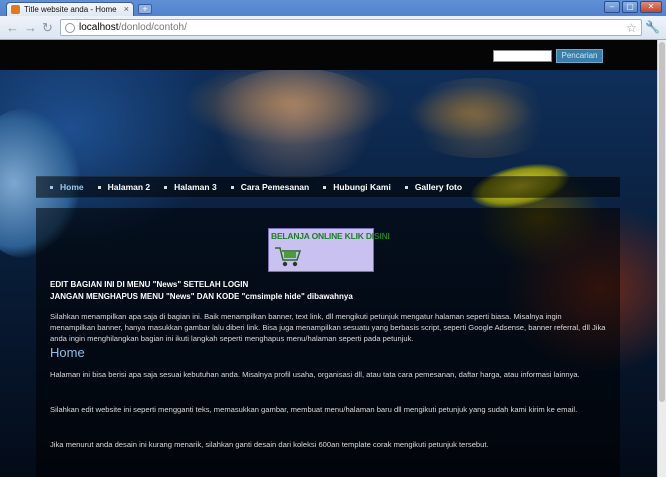 The width and height of the screenshot is (666, 477). Describe the element at coordinates (126, 9) in the screenshot. I see `tab-close-icon: ×` at that location.